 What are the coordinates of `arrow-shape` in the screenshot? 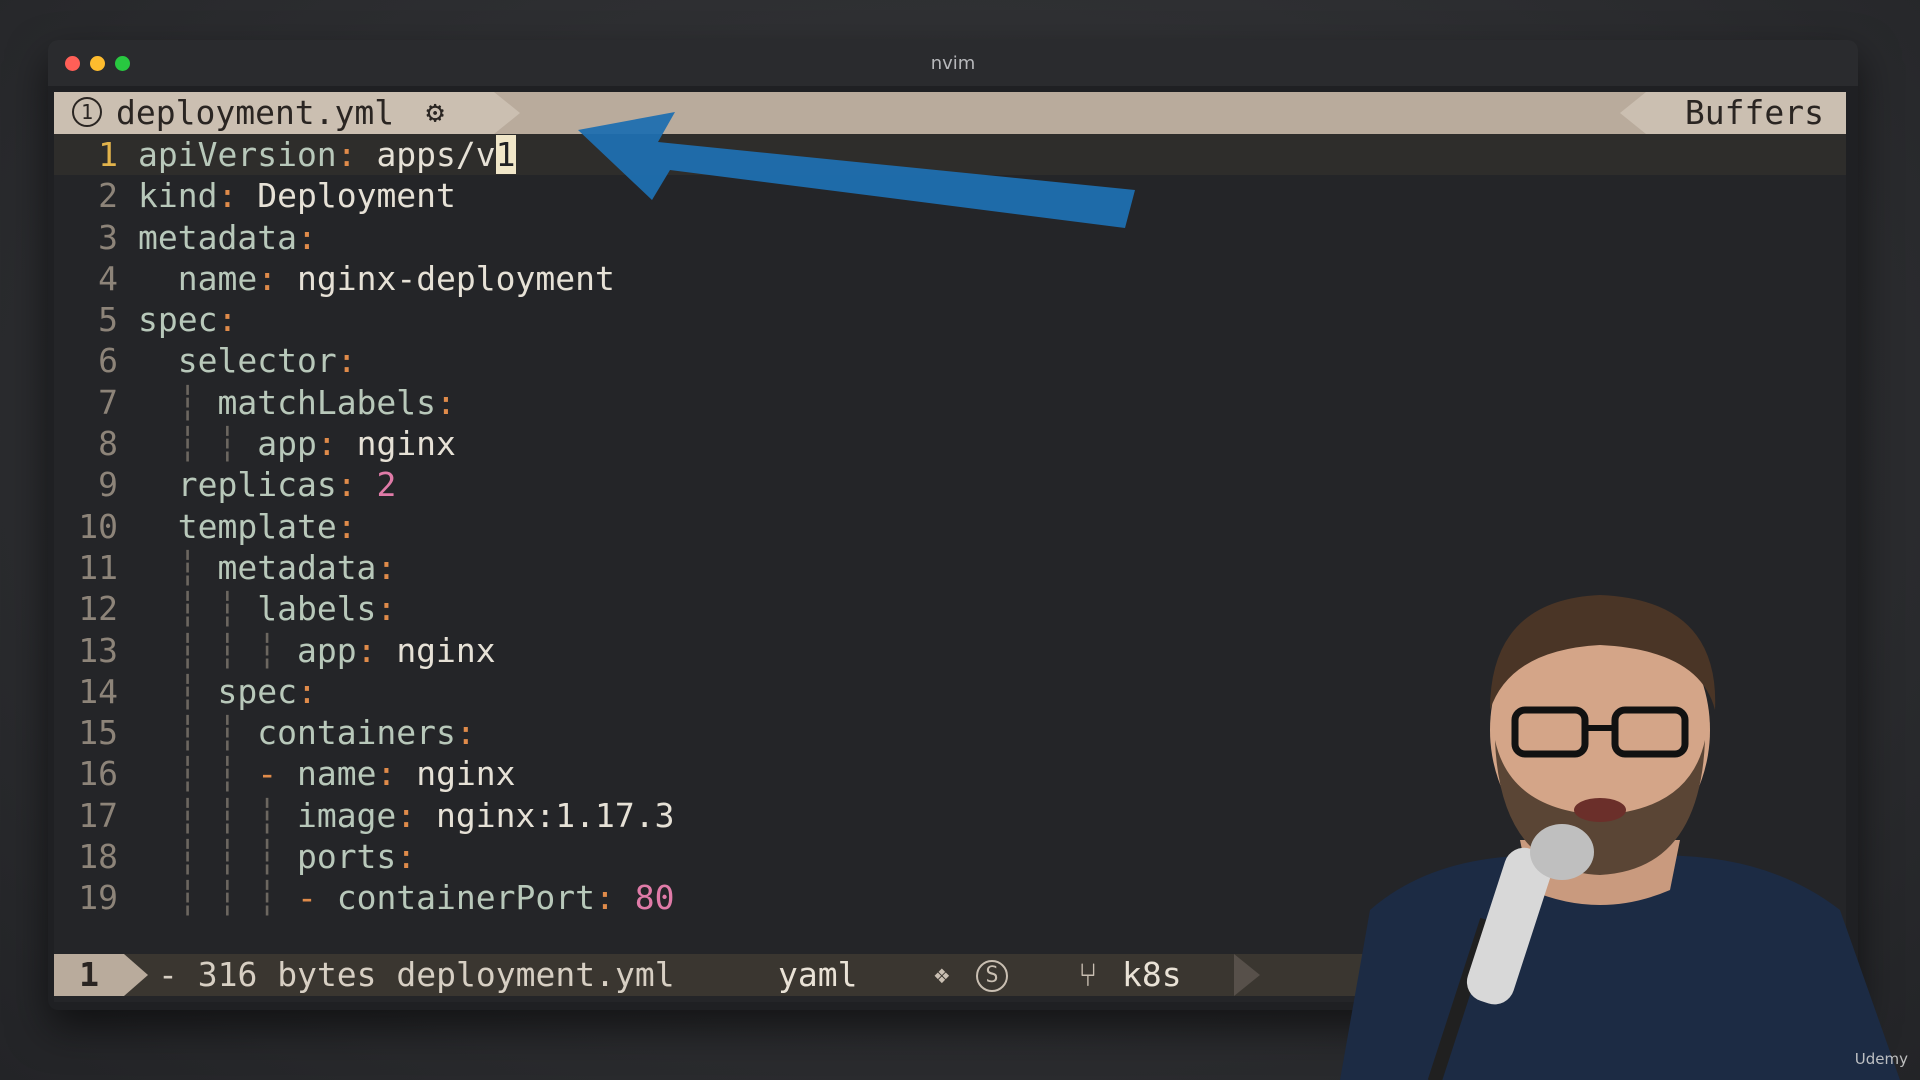 It's located at (856, 170).